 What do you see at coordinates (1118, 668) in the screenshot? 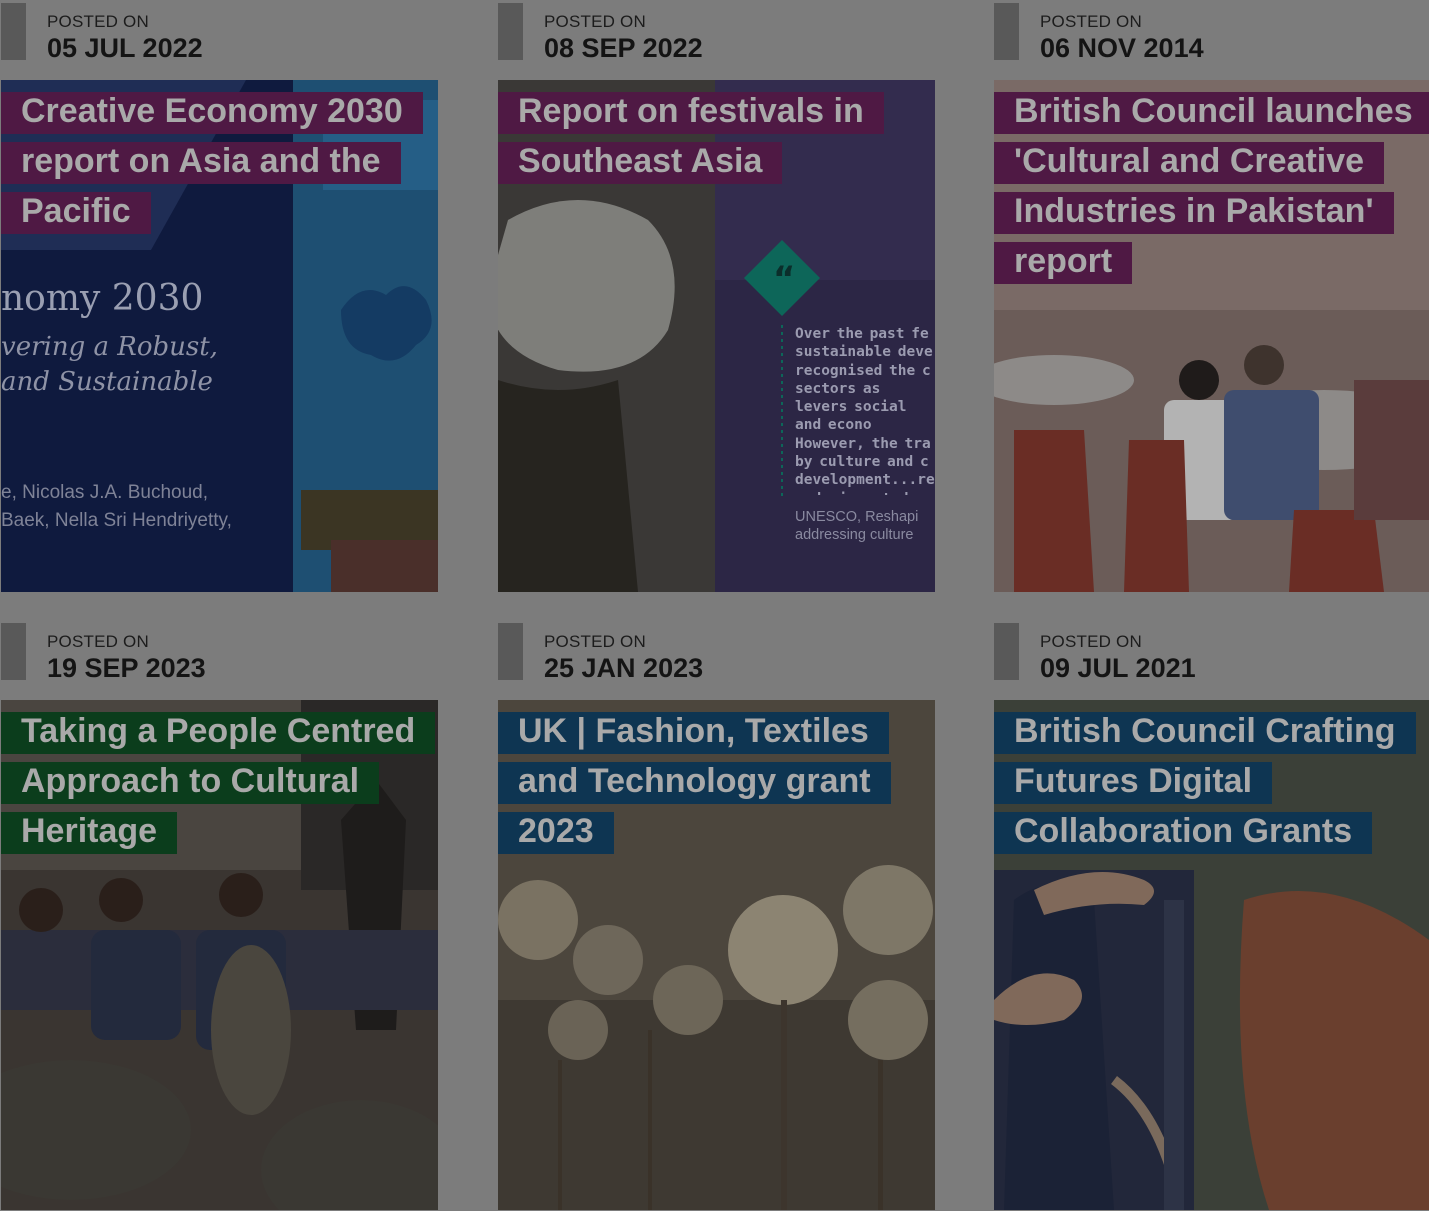
I see `post-date: 09 JUL 2021` at bounding box center [1118, 668].